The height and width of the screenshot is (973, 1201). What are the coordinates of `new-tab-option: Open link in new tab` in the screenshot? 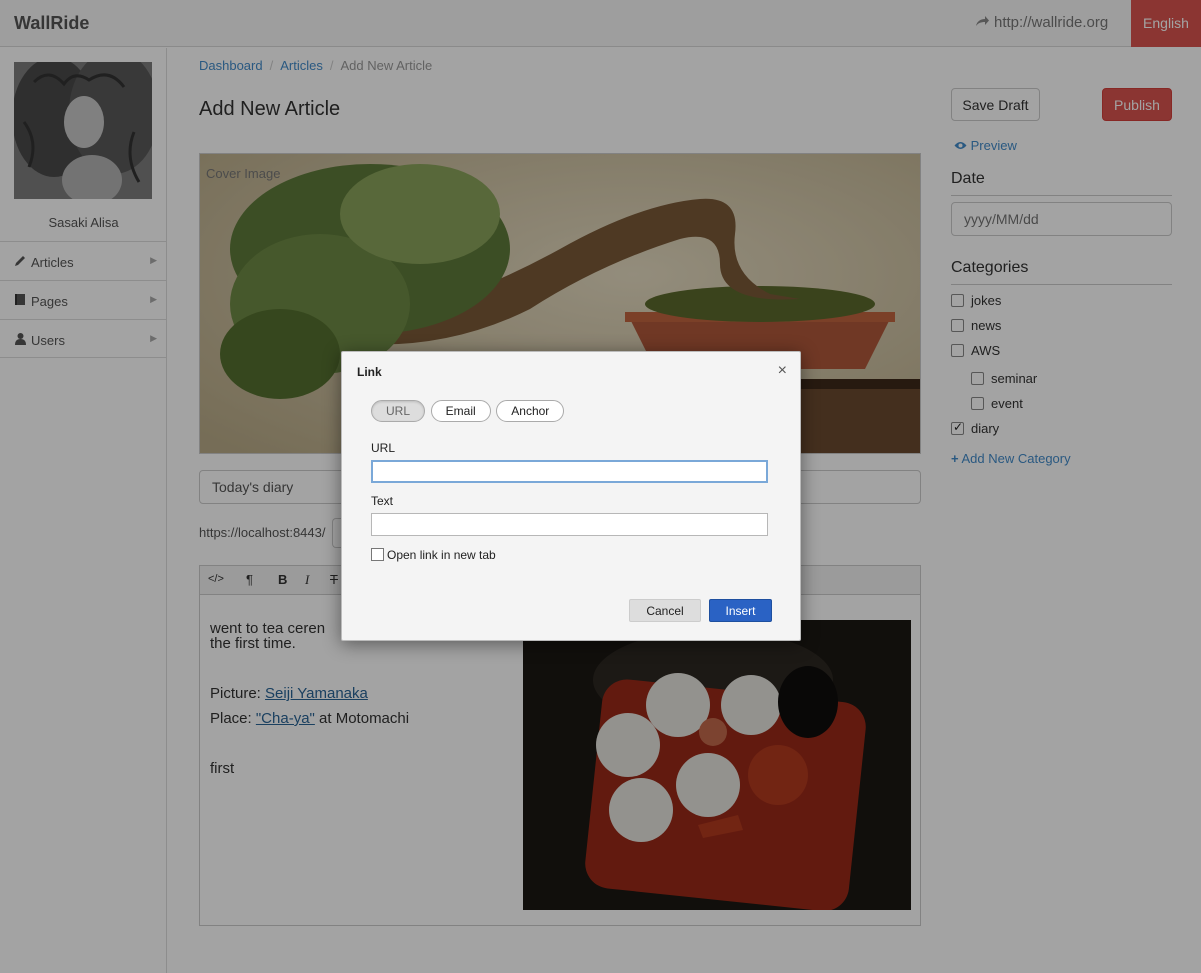 It's located at (433, 555).